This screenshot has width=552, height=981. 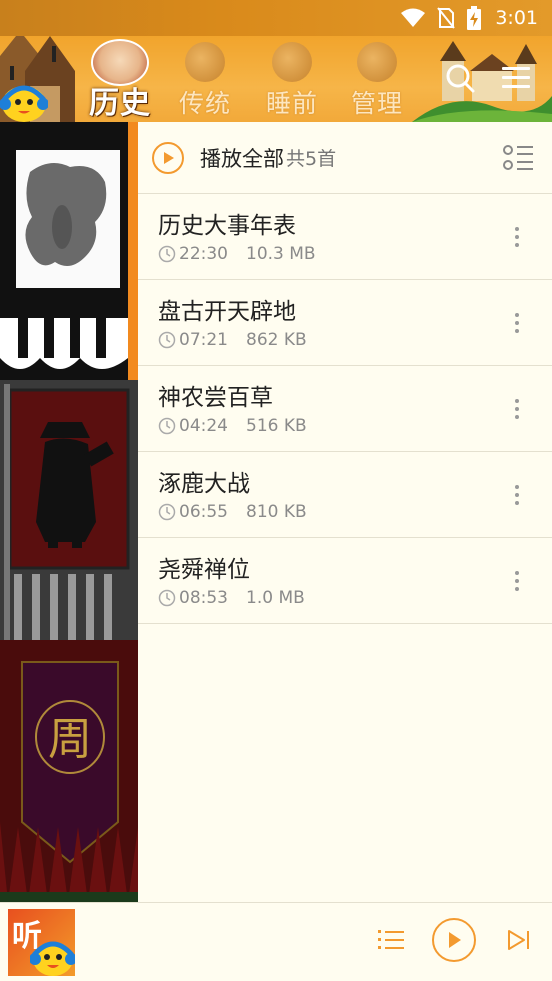 I want to click on tab-tradition-thumbnail, so click(x=205, y=62).